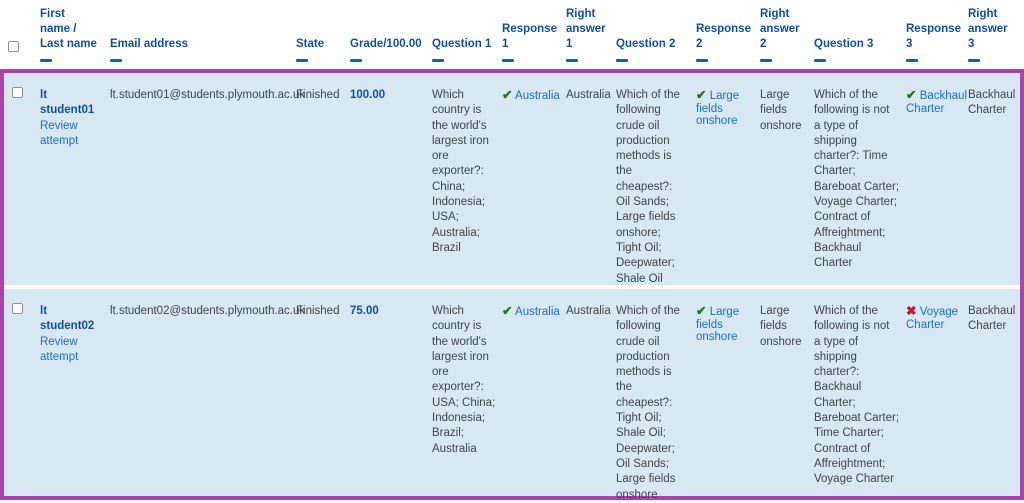  What do you see at coordinates (149, 44) in the screenshot?
I see `column-header-label: Email address` at bounding box center [149, 44].